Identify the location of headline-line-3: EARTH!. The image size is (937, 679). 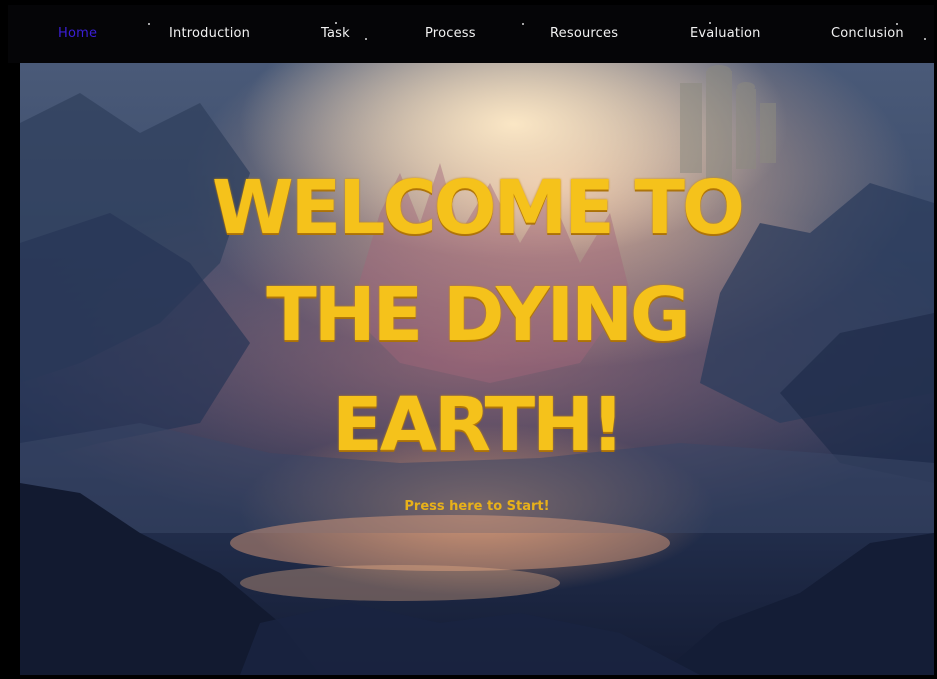
(478, 425).